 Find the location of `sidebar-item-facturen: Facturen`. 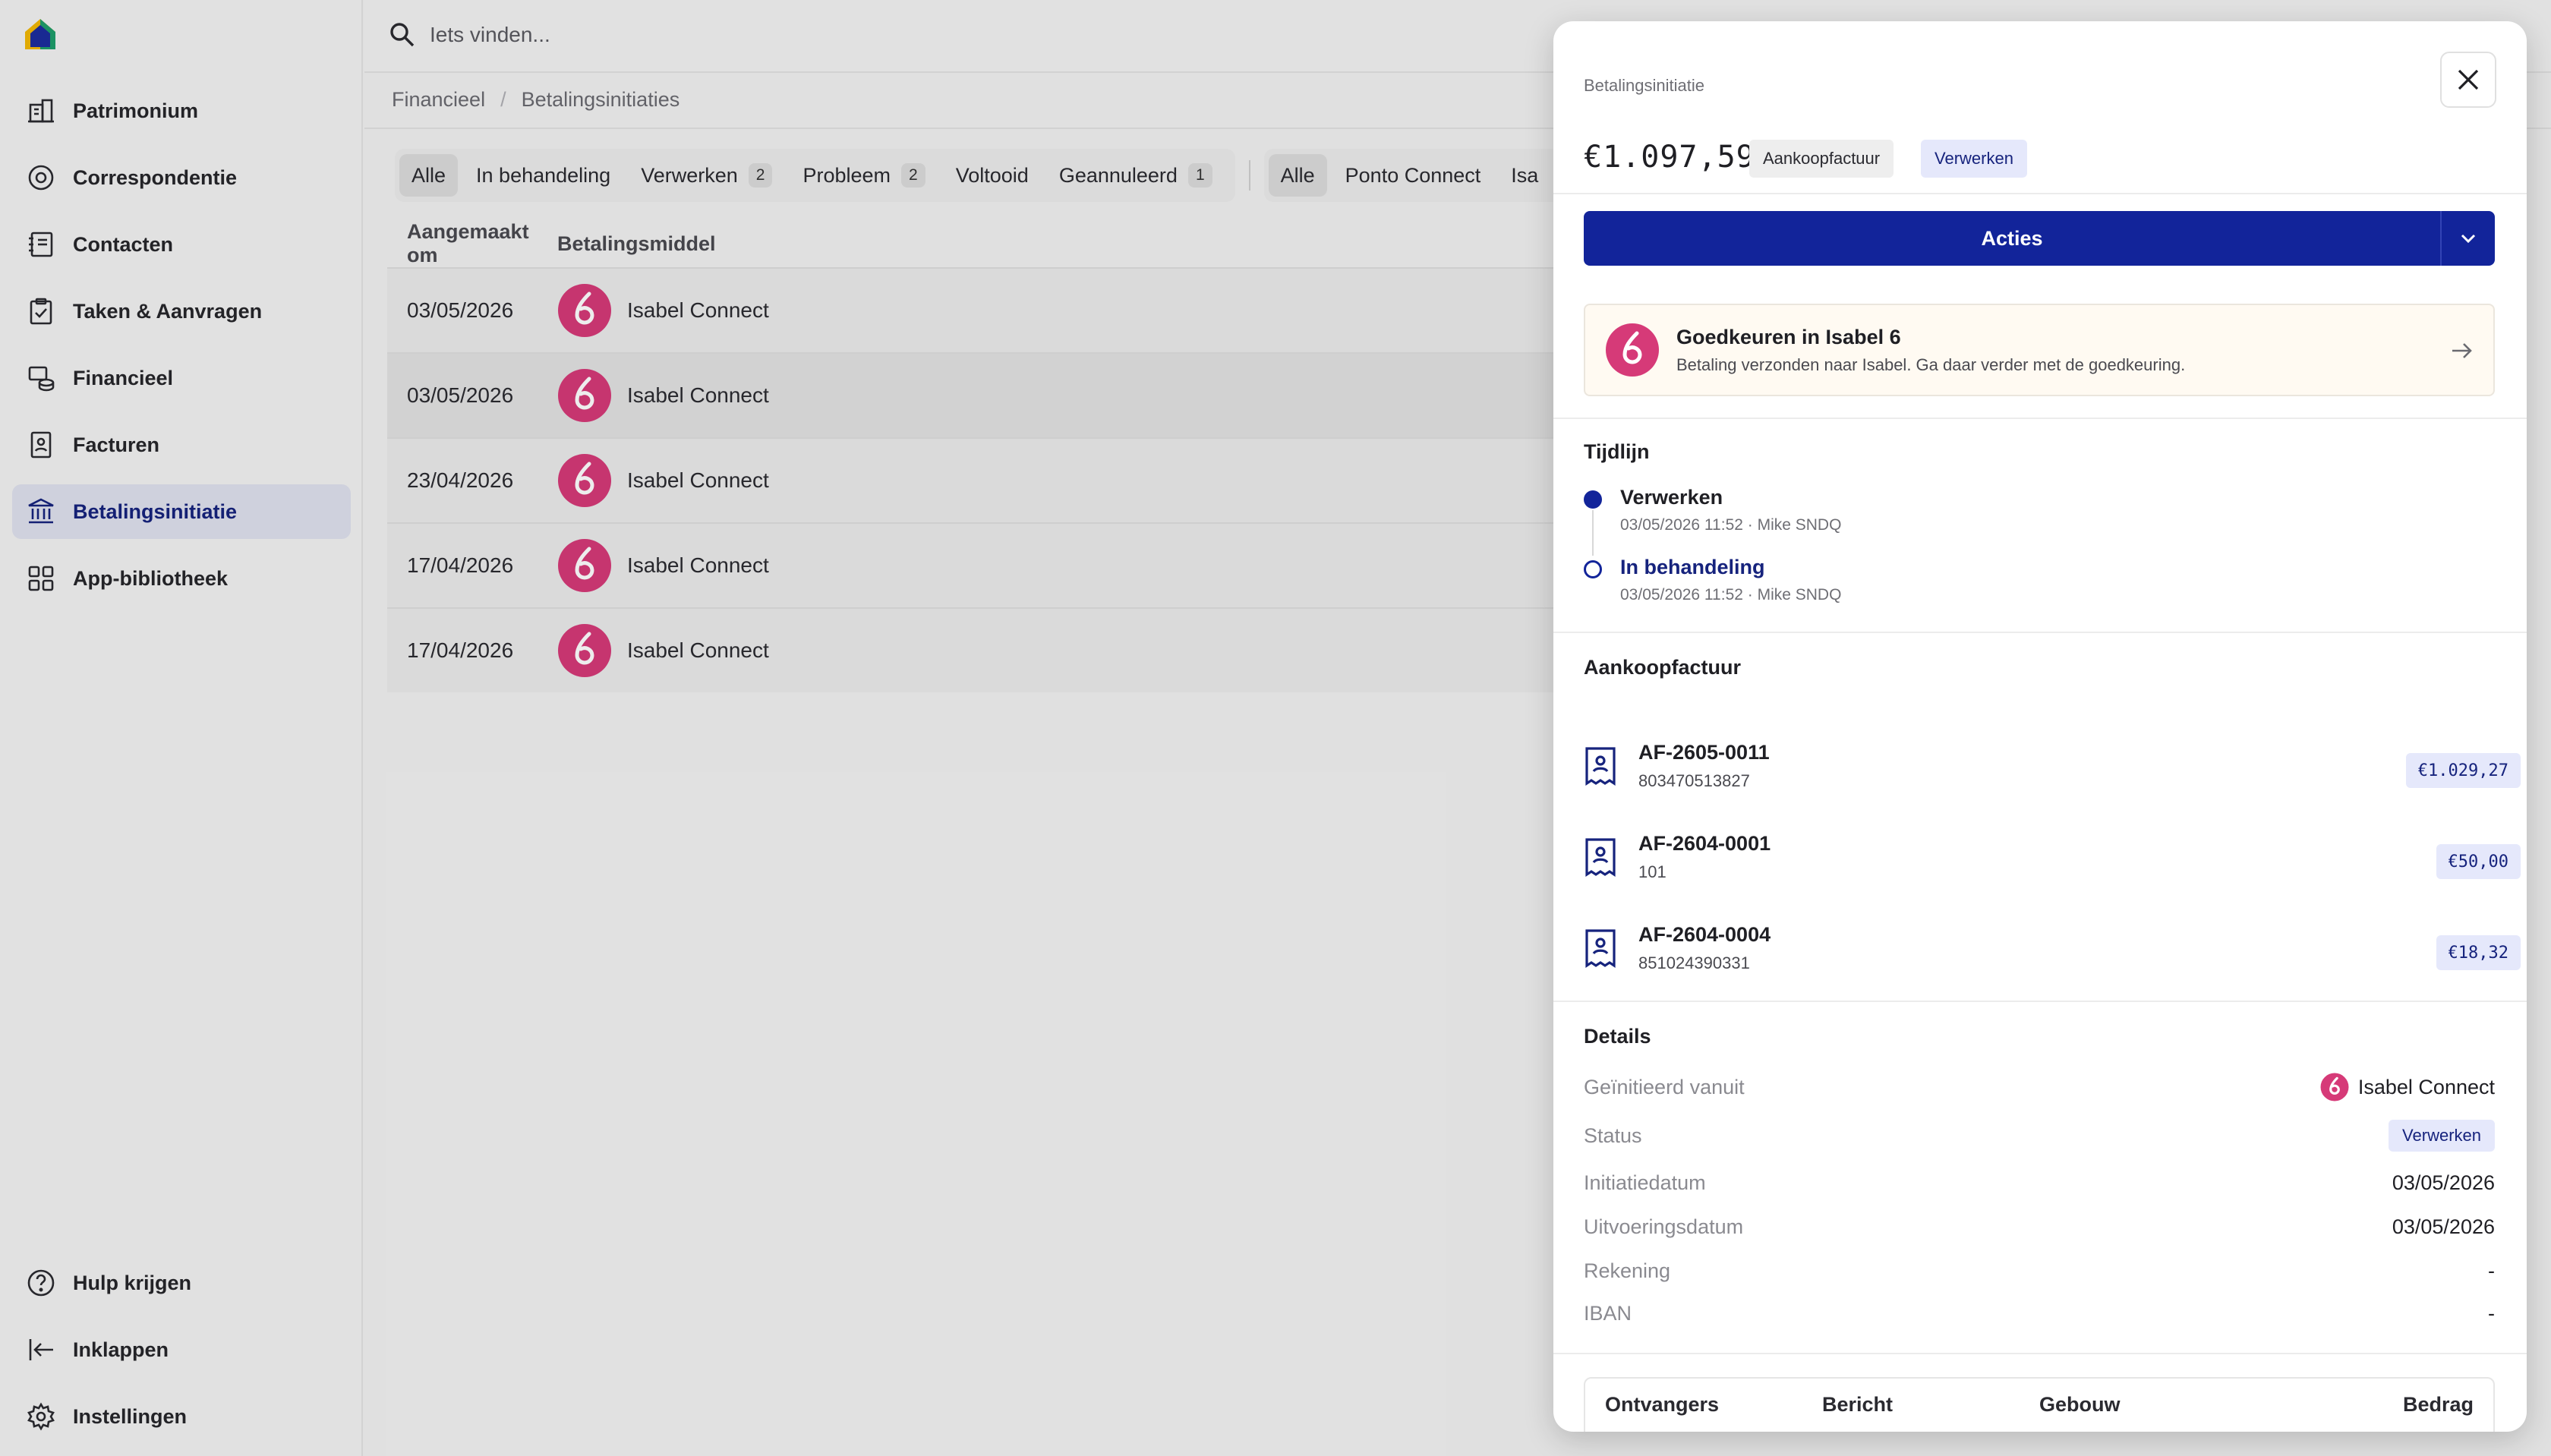

sidebar-item-facturen: Facturen is located at coordinates (181, 445).